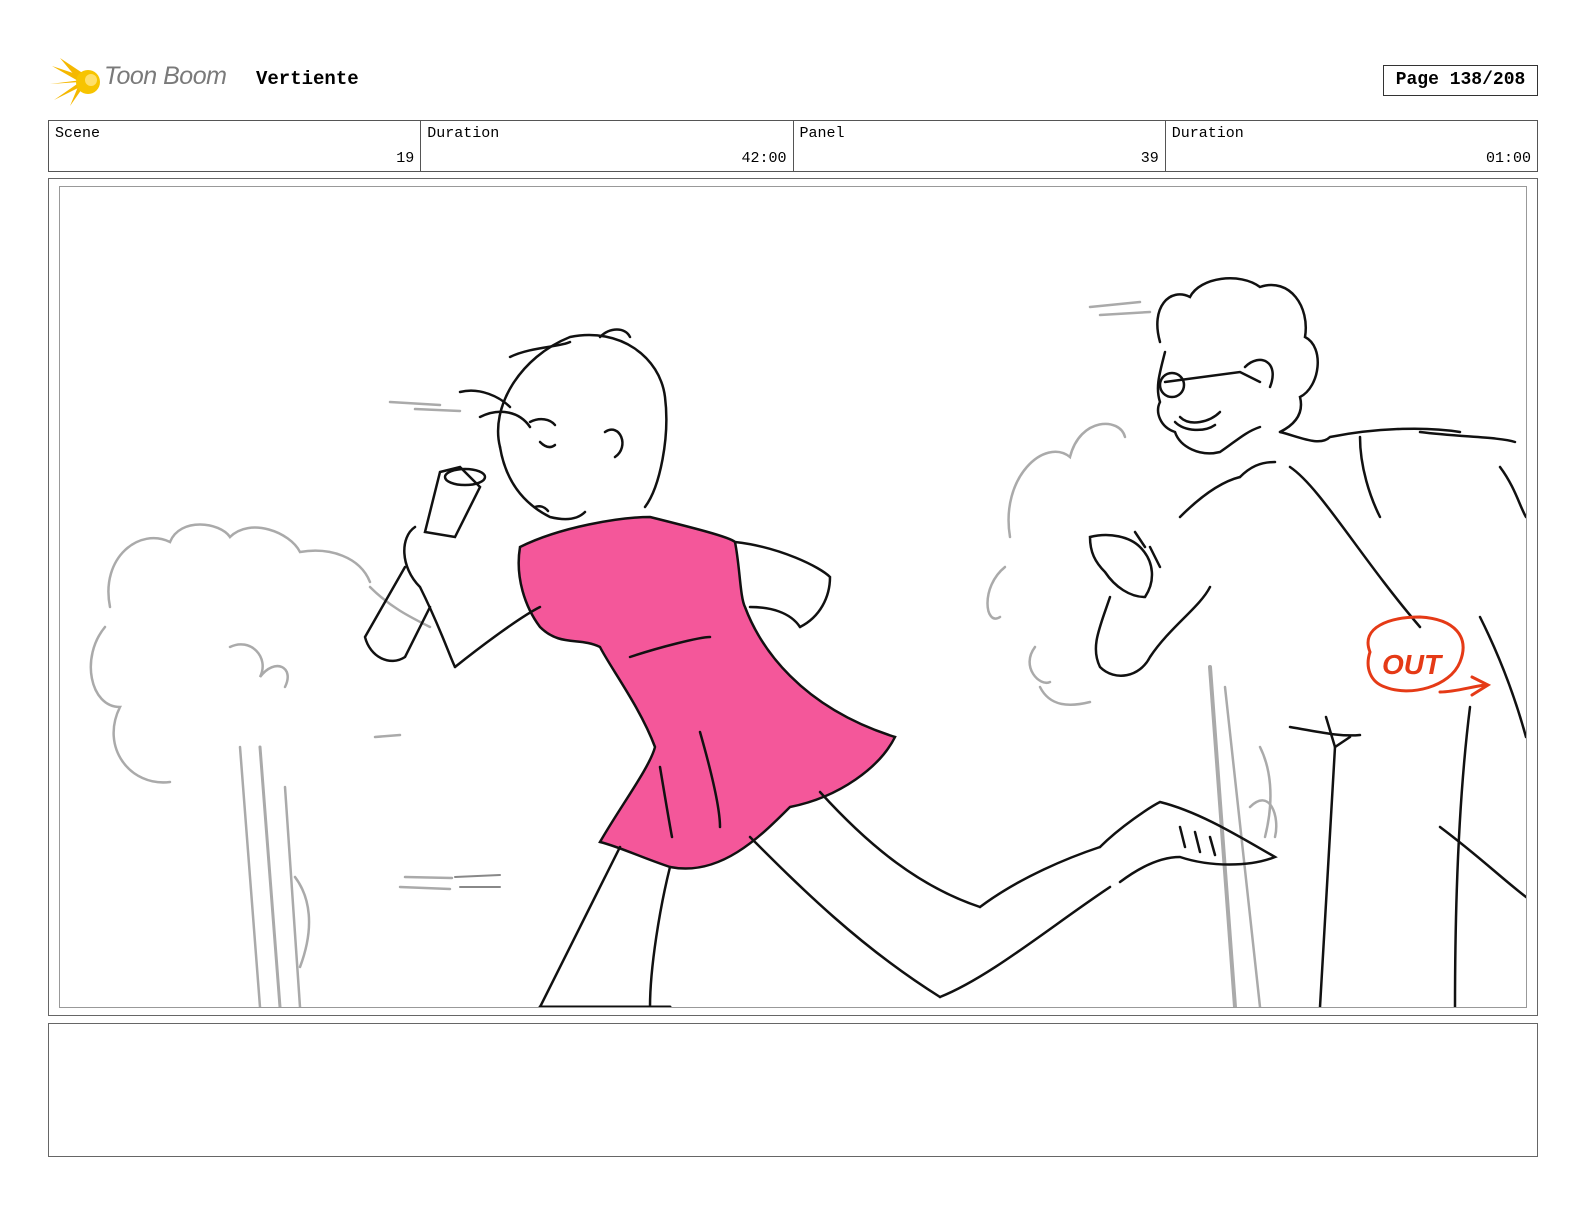 This screenshot has height=1224, width=1584. What do you see at coordinates (822, 133) in the screenshot?
I see `panel-label: Panel` at bounding box center [822, 133].